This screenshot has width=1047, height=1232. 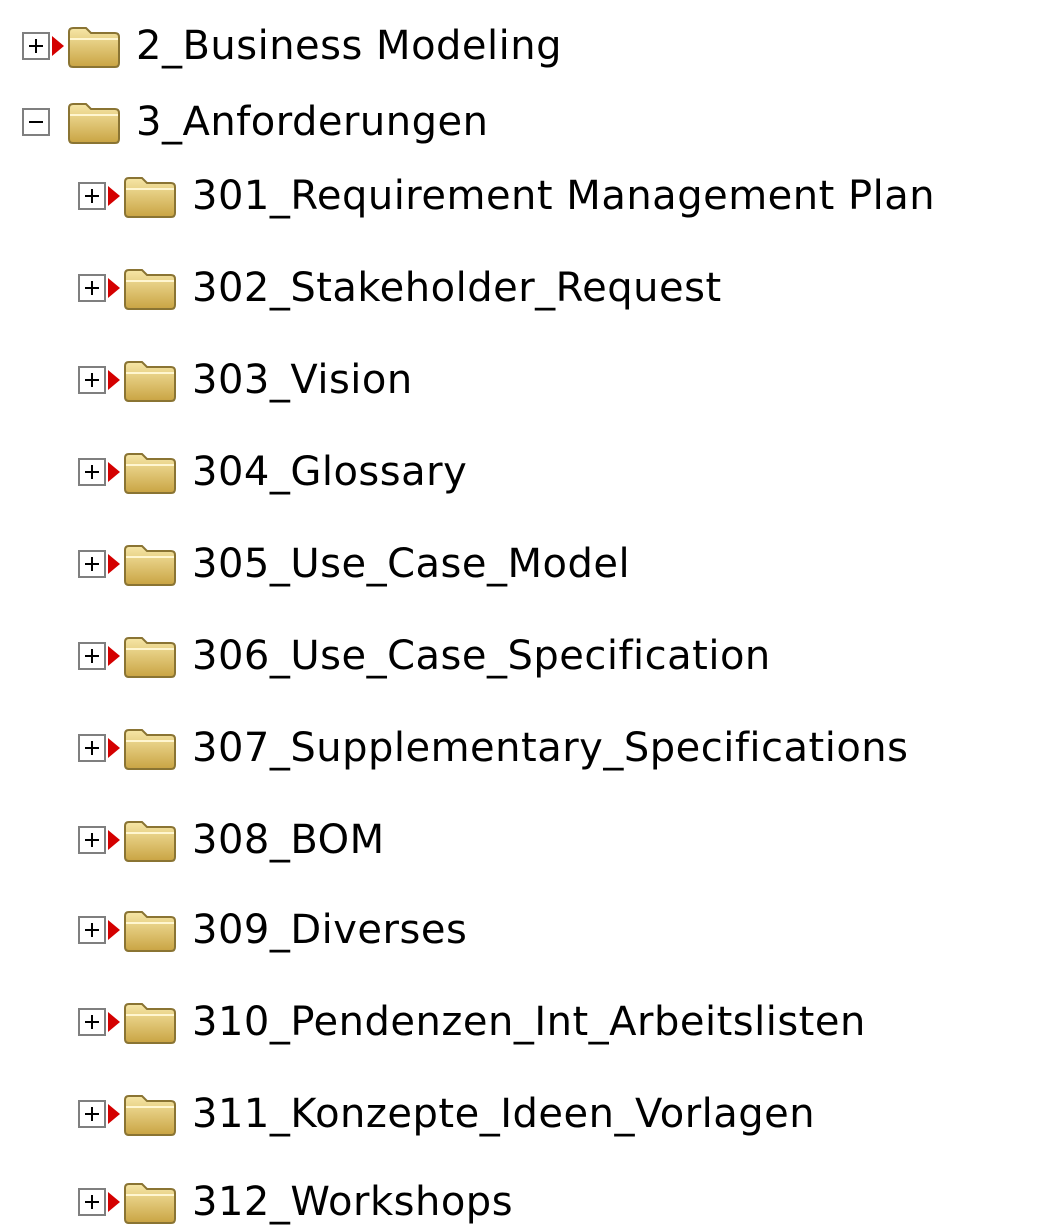 I want to click on tree-node-label: 311_Konzepte_Ideen_Vorlagen, so click(x=504, y=1114).